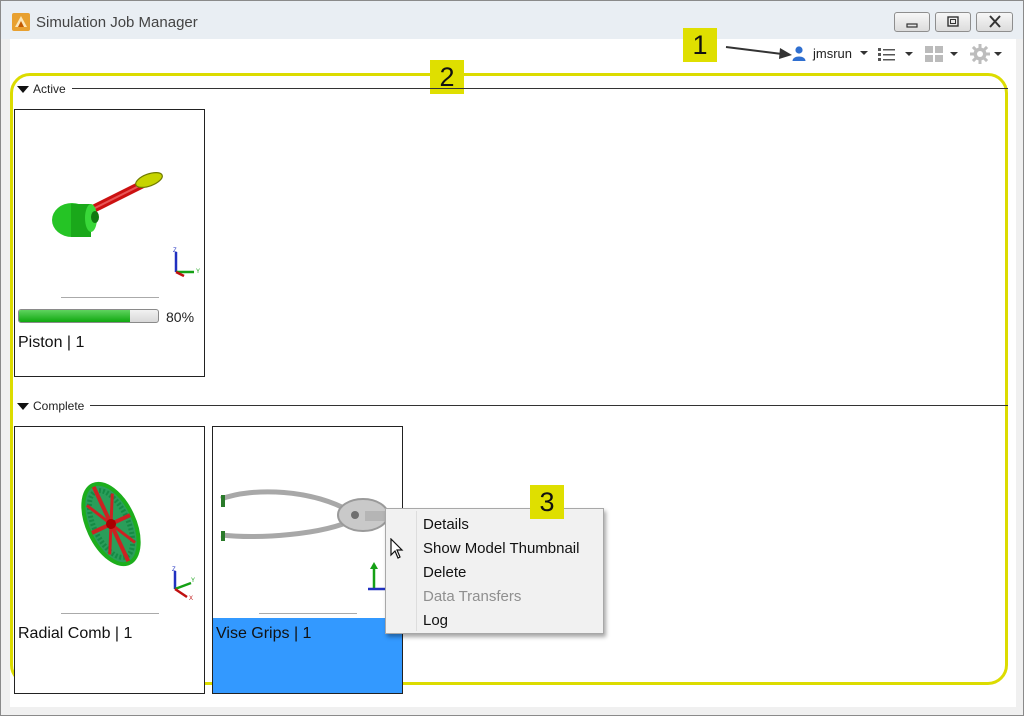  I want to click on list-view-icon, so click(886, 54).